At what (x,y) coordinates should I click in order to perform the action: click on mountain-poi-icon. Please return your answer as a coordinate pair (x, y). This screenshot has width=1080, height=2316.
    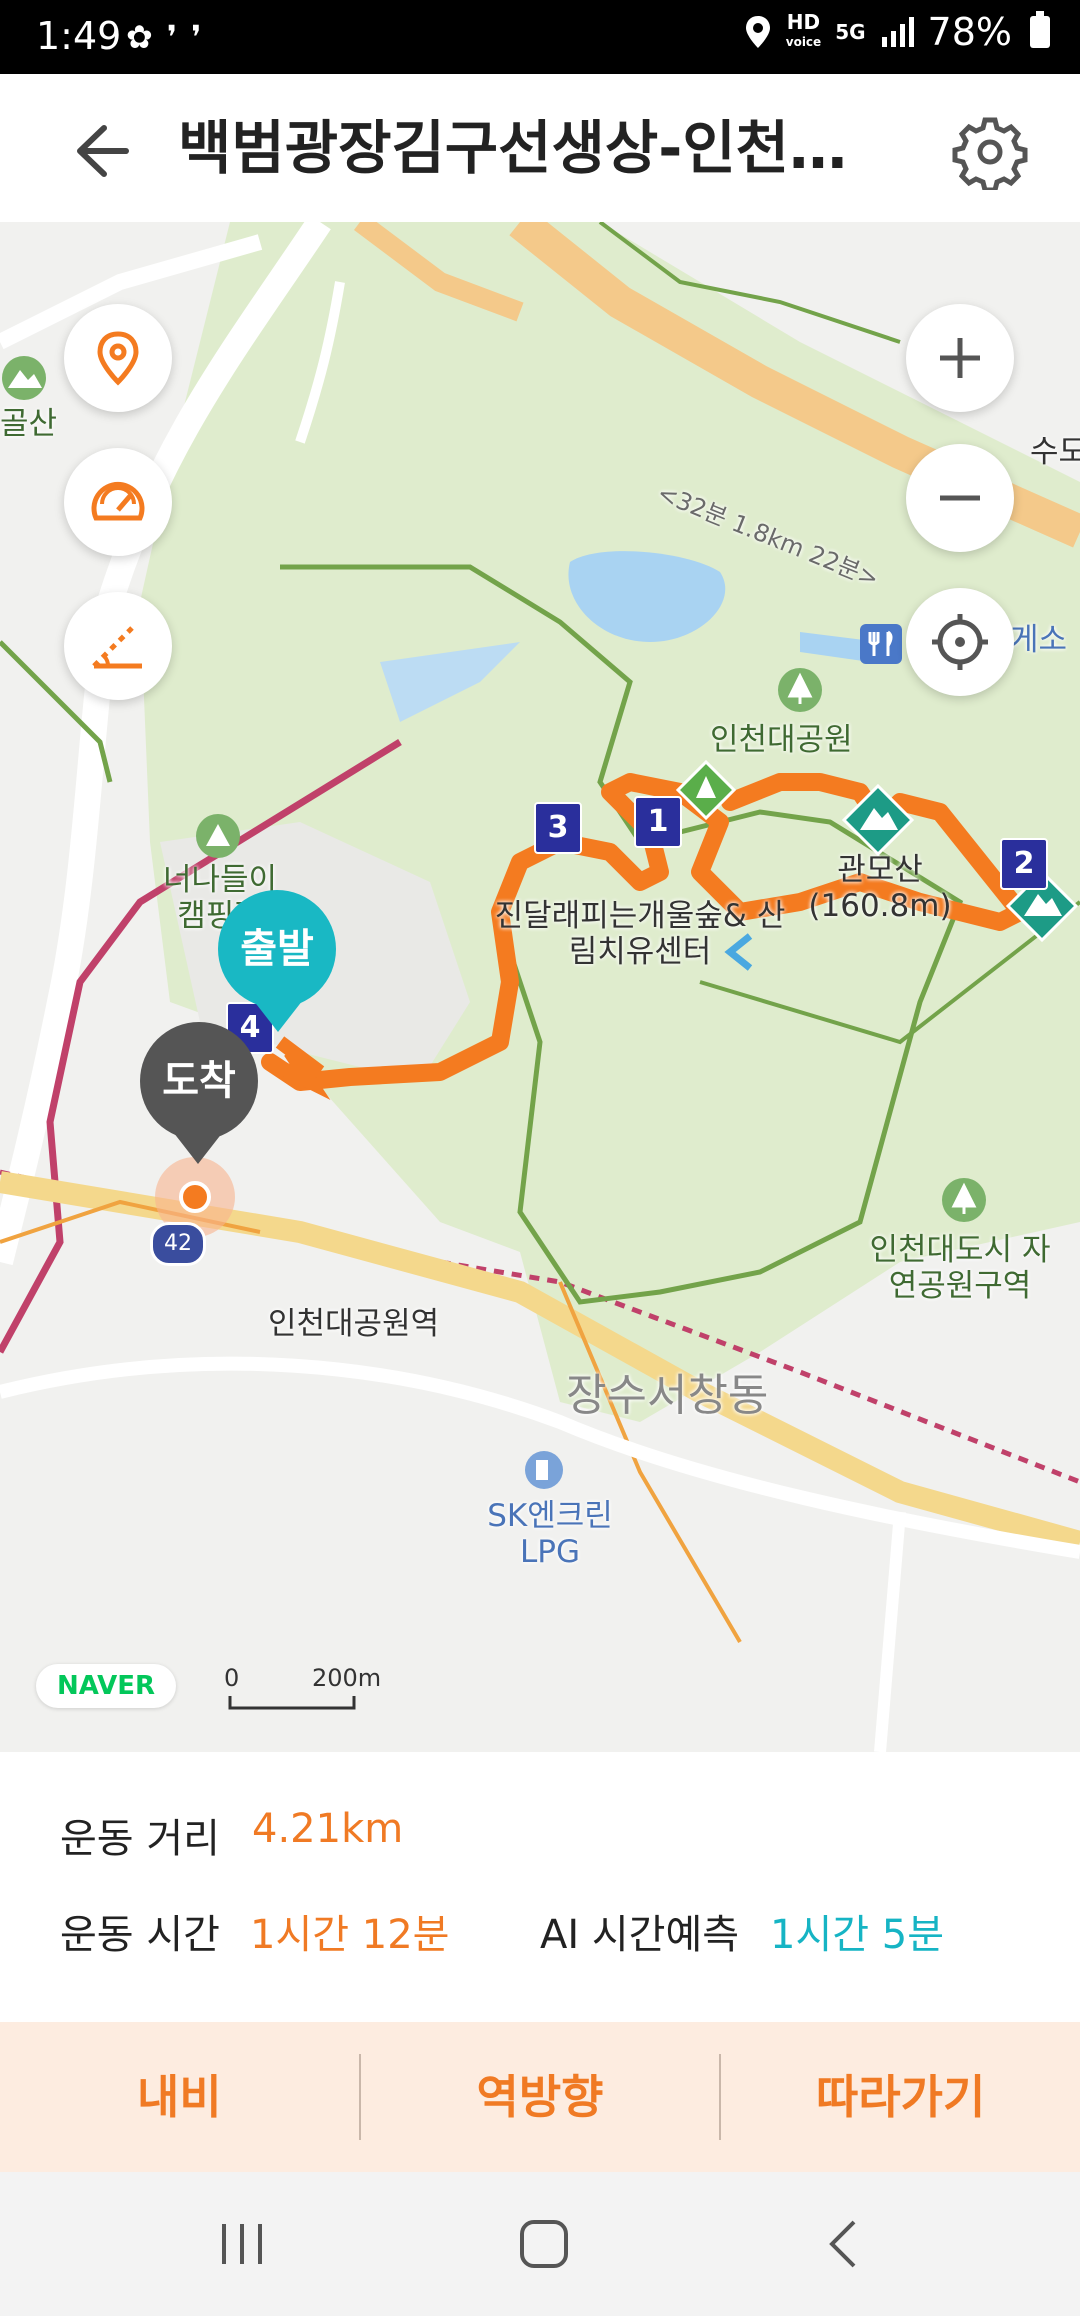
    Looking at the image, I should click on (24, 378).